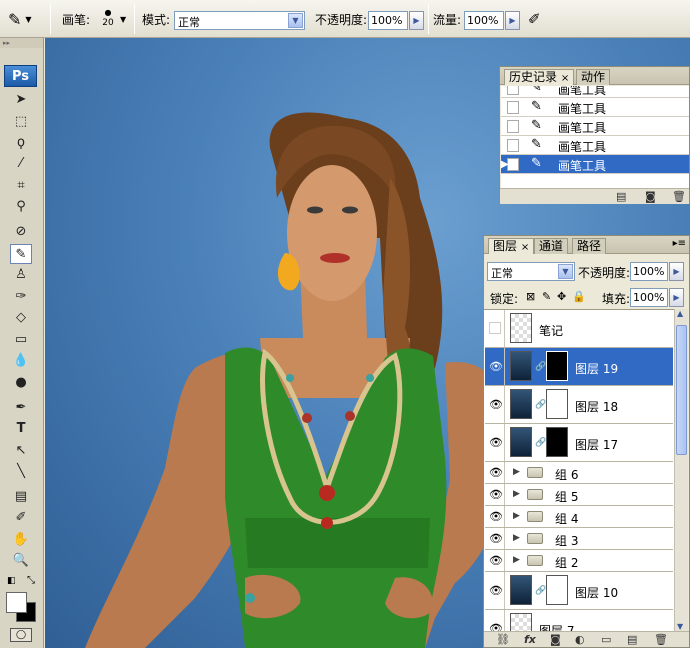  Describe the element at coordinates (20, 76) in the screenshot. I see `photoshop-logo: Ps` at that location.